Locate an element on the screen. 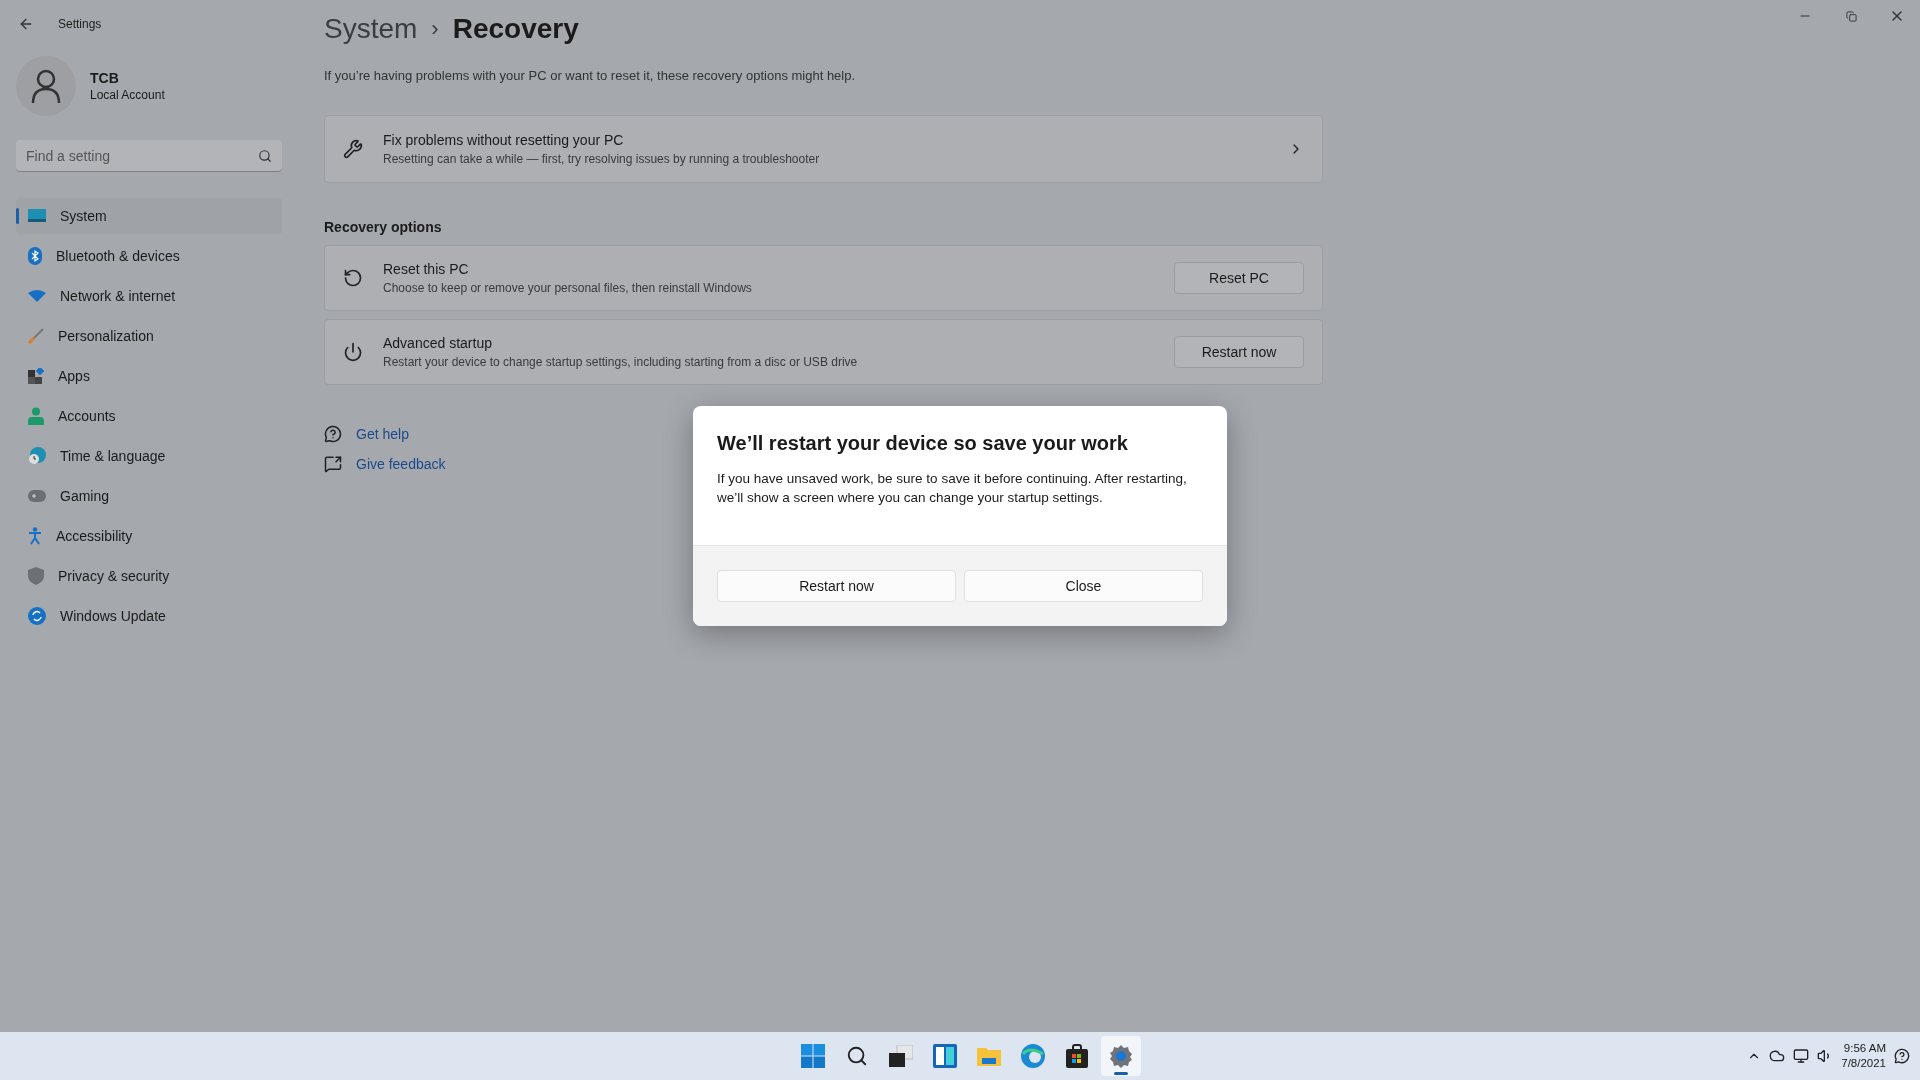  sidebar-item: Bluetooth & devices is located at coordinates (149, 256).